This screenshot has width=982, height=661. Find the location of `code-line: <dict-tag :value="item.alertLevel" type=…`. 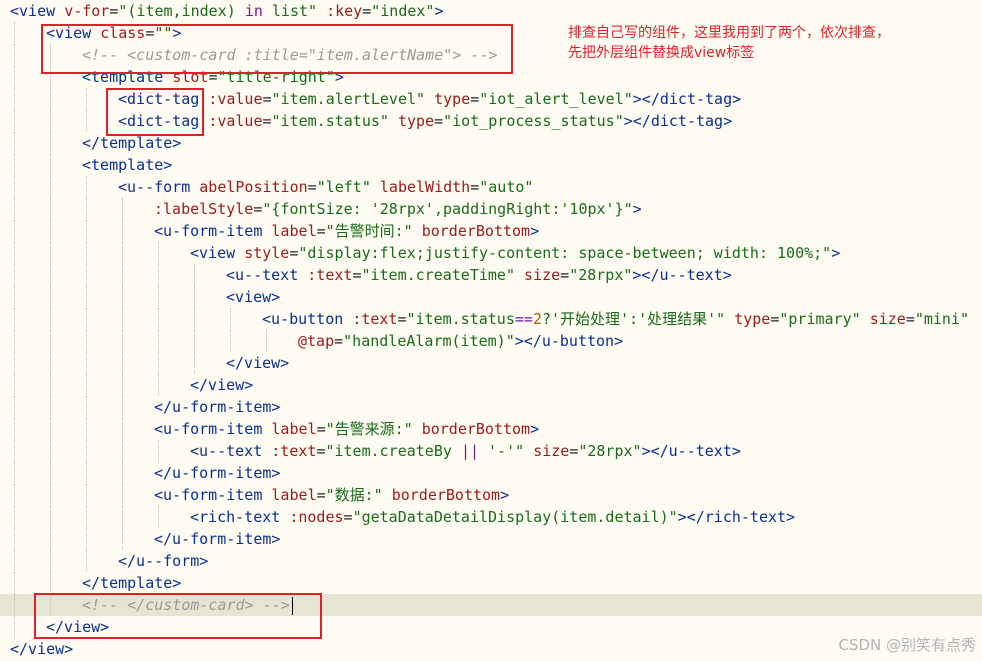

code-line: <dict-tag :value="item.alertLevel" type=… is located at coordinates (491, 99).